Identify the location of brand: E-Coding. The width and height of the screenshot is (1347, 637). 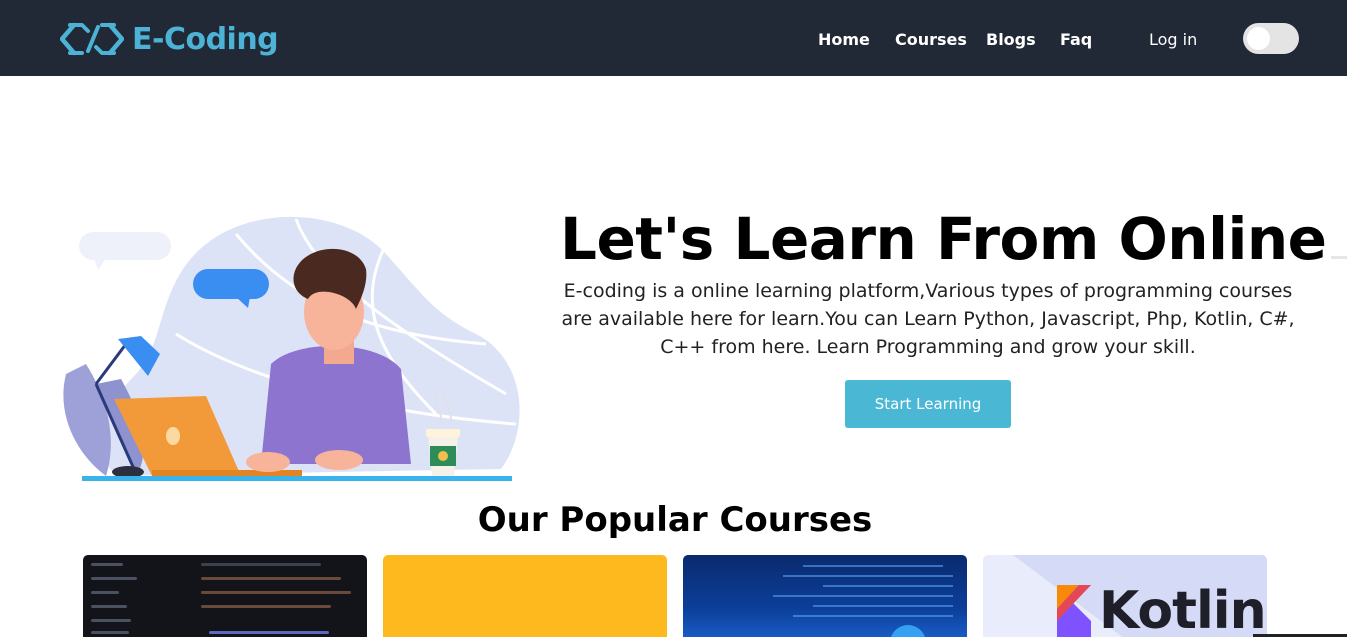
(169, 39).